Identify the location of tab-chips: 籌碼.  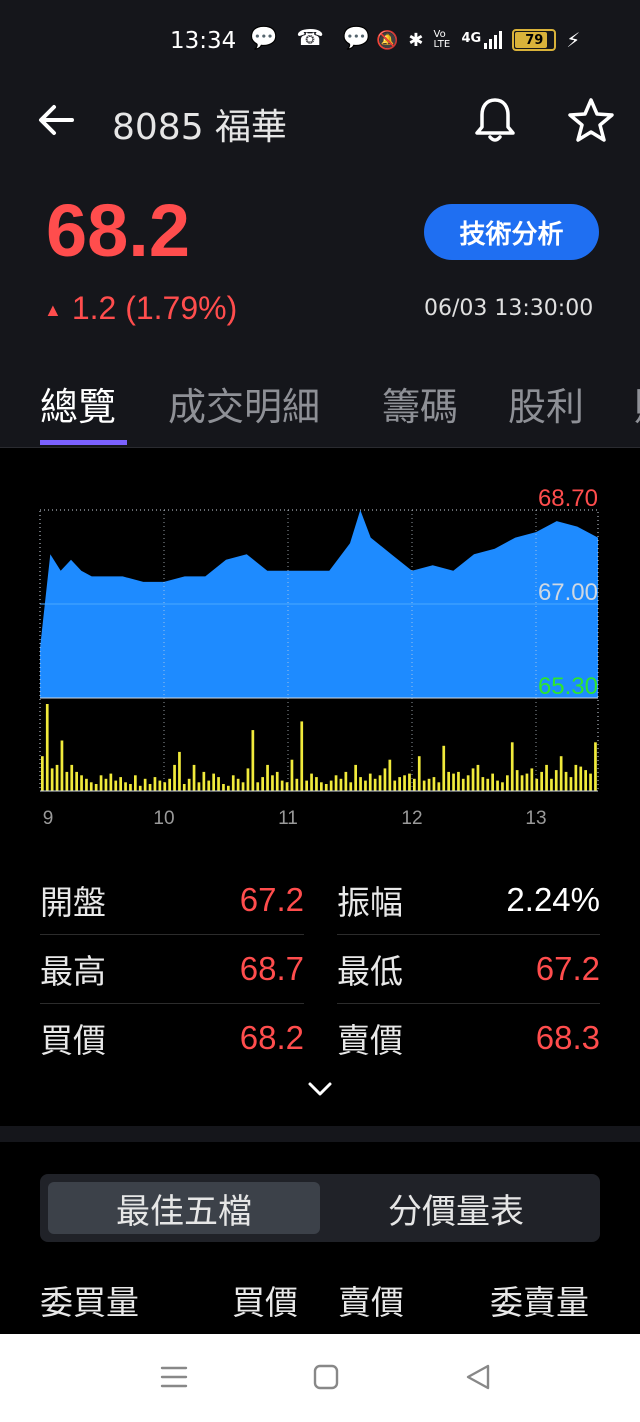
(420, 403).